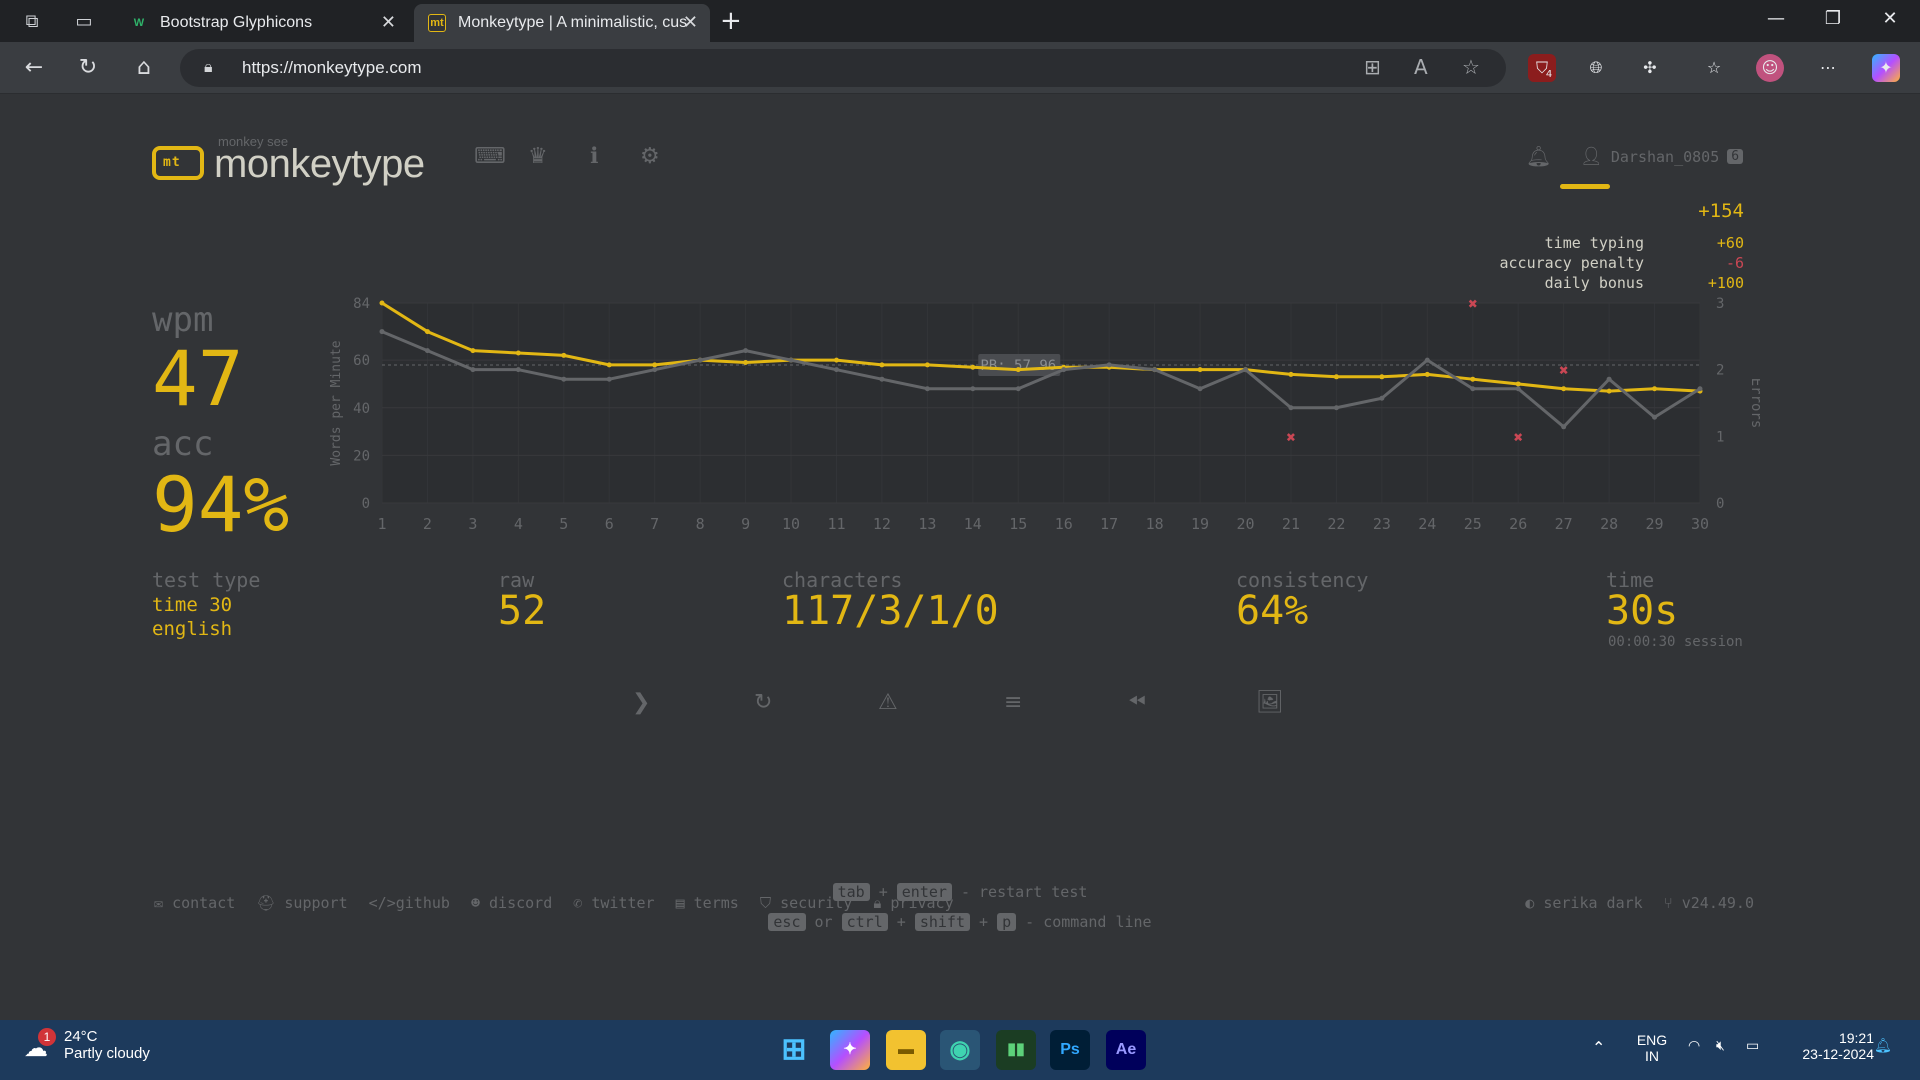  What do you see at coordinates (1694, 1046) in the screenshot?
I see `wifi-icon: ◠` at bounding box center [1694, 1046].